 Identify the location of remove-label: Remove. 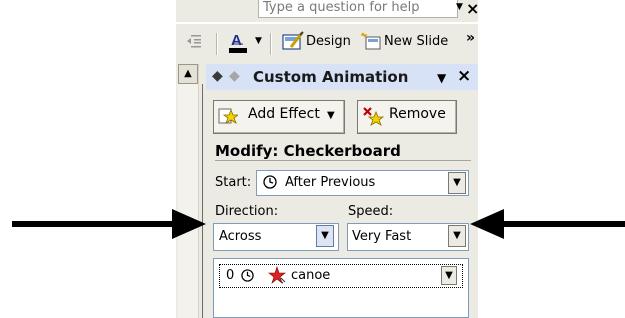
(417, 114).